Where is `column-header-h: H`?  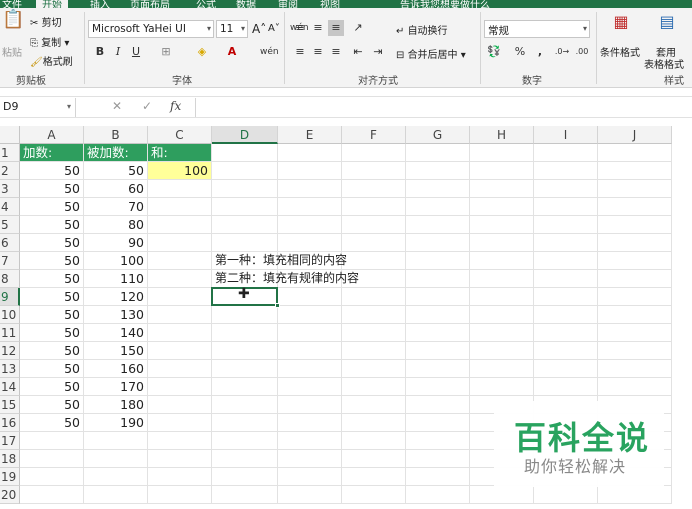 column-header-h: H is located at coordinates (502, 135).